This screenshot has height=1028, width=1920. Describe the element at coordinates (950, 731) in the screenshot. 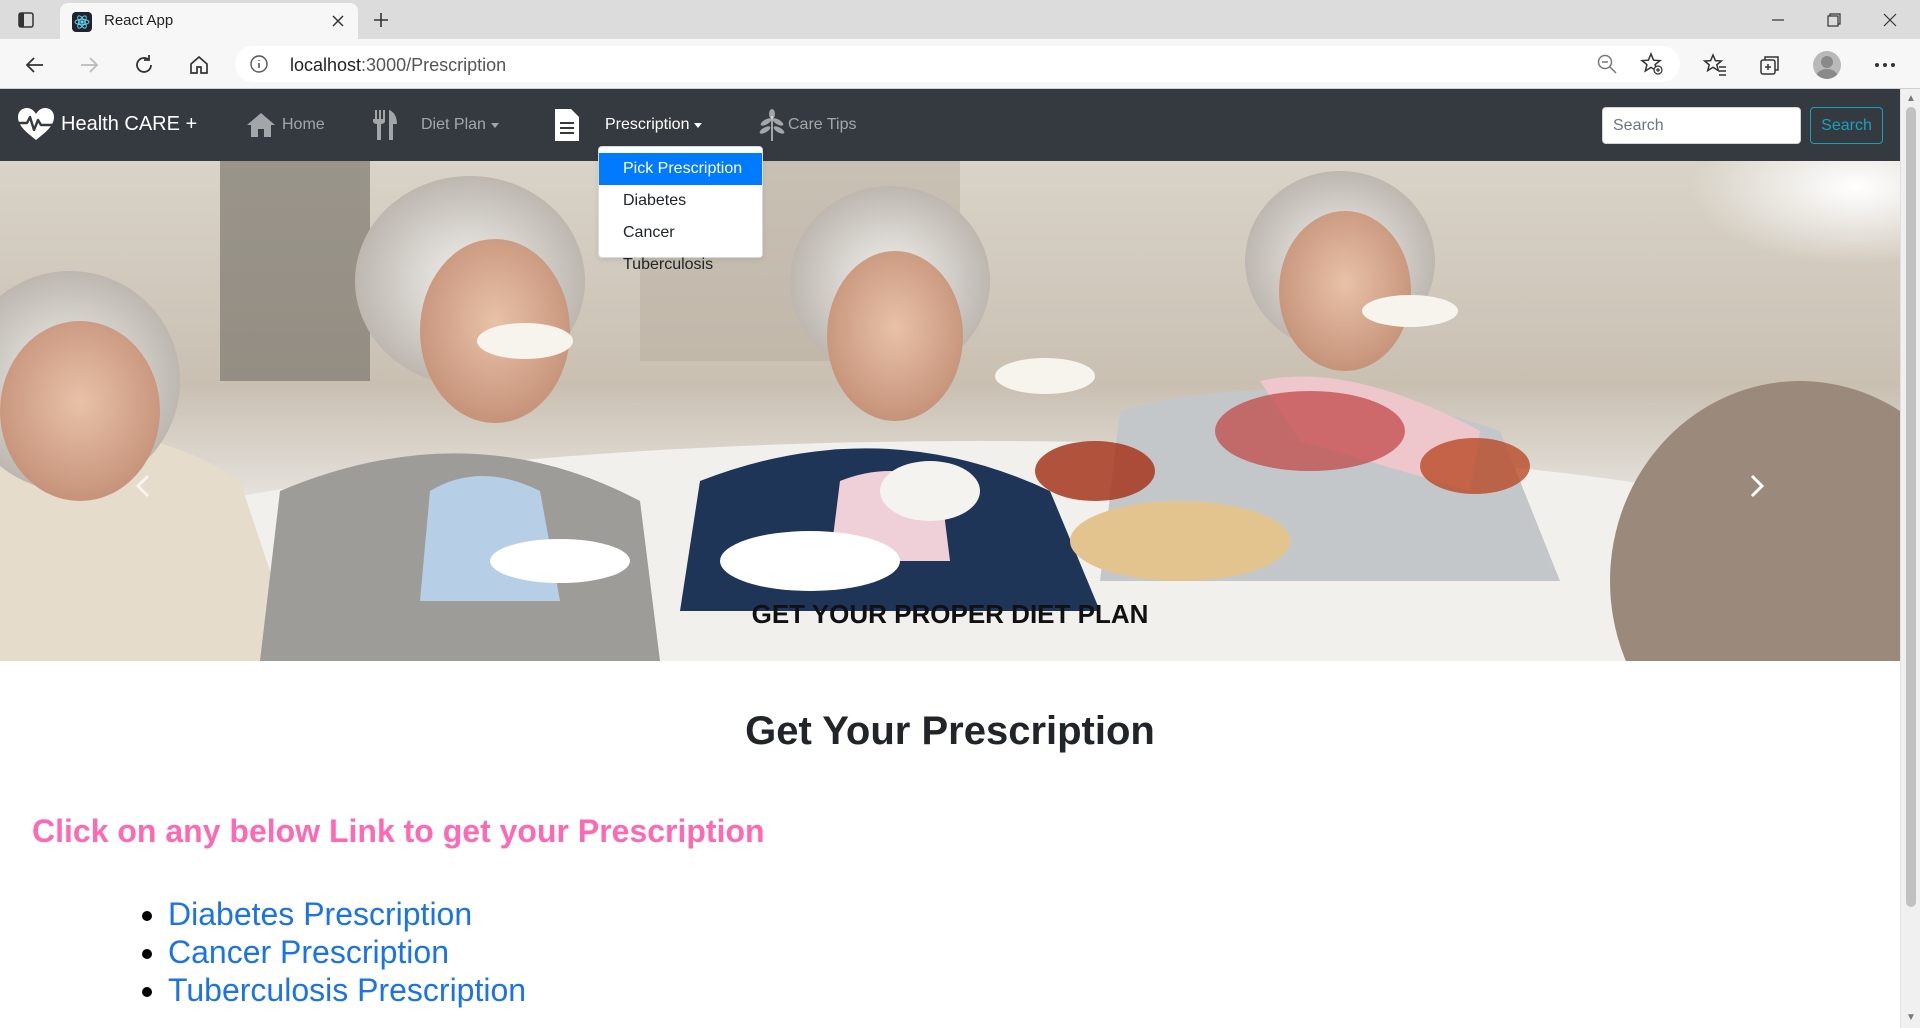

I see `page-title: Get Your Prescription` at that location.